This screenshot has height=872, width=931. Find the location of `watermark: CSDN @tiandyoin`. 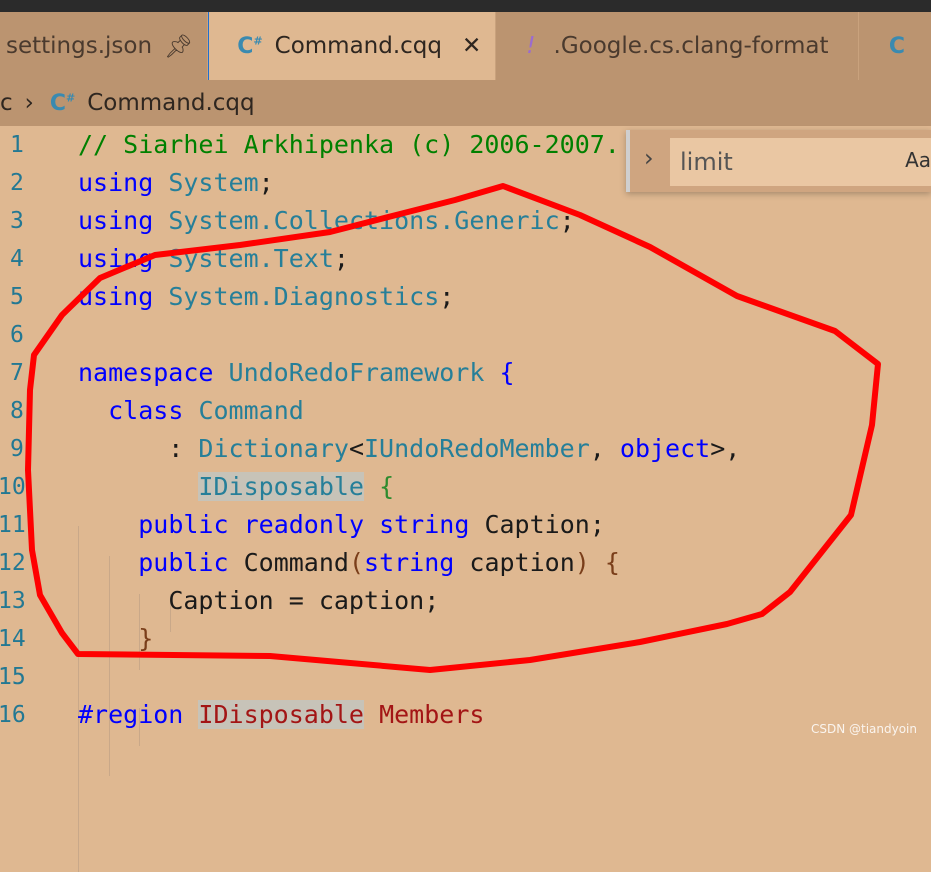

watermark: CSDN @tiandyoin is located at coordinates (863, 729).